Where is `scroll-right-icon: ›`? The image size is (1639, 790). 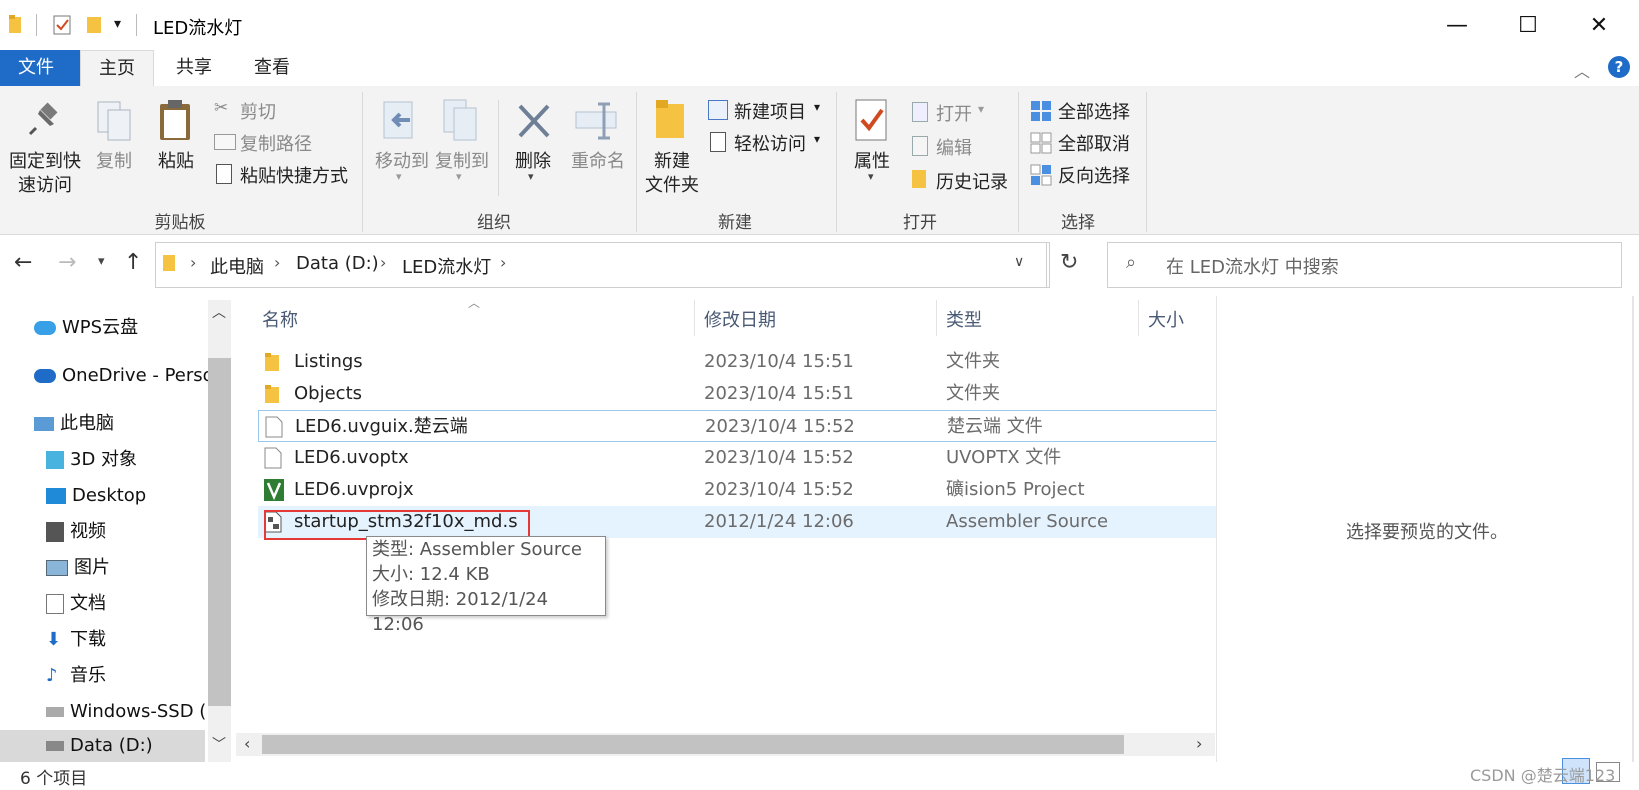
scroll-right-icon: › is located at coordinates (1199, 743).